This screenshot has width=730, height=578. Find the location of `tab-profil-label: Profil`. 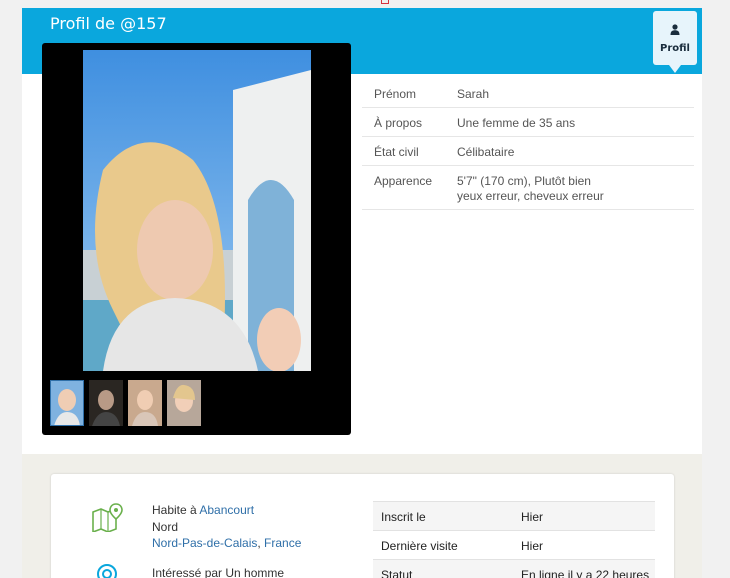

tab-profil-label: Profil is located at coordinates (675, 48).